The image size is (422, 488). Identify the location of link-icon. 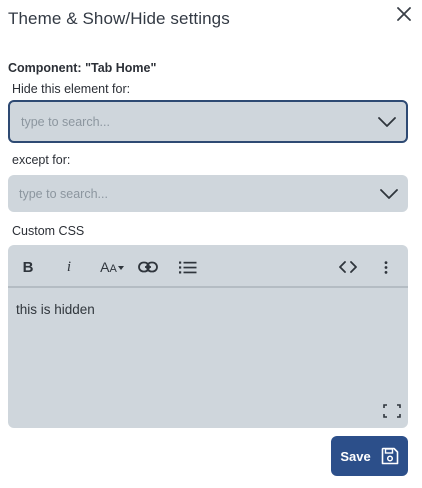
(148, 267).